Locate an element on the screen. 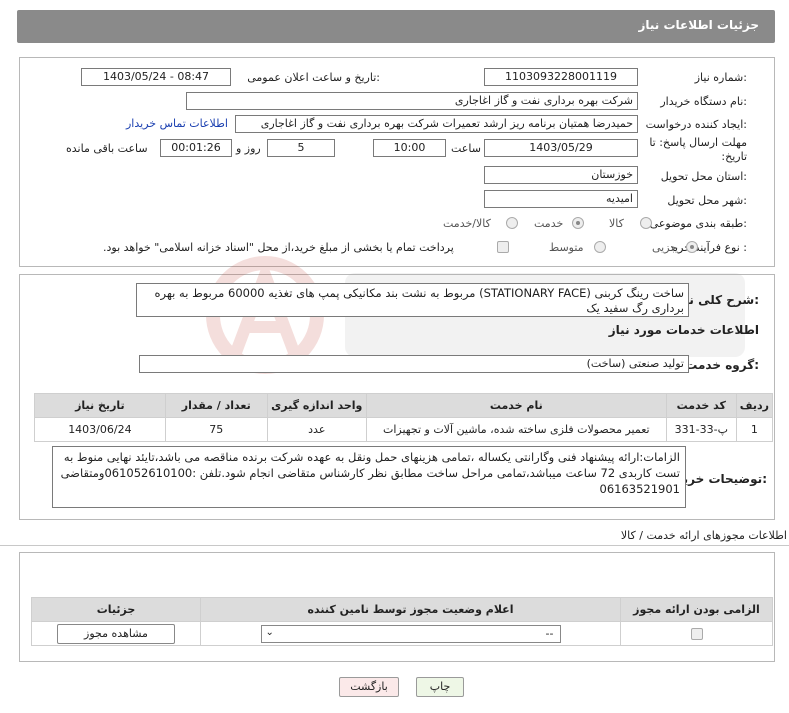 The image size is (789, 713). category-radio-goods is located at coordinates (646, 223).